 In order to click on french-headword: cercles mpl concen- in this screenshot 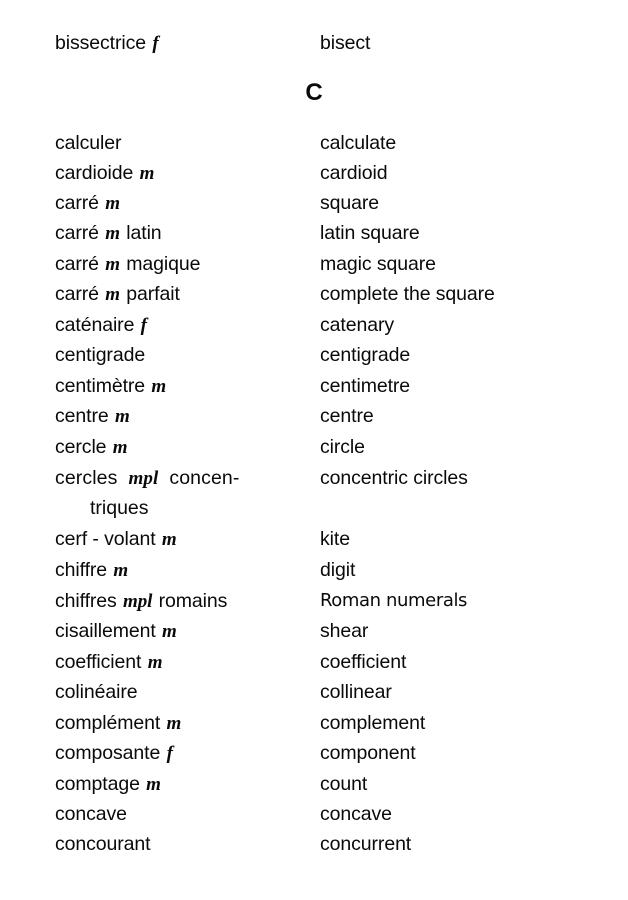, I will do `click(180, 478)`.